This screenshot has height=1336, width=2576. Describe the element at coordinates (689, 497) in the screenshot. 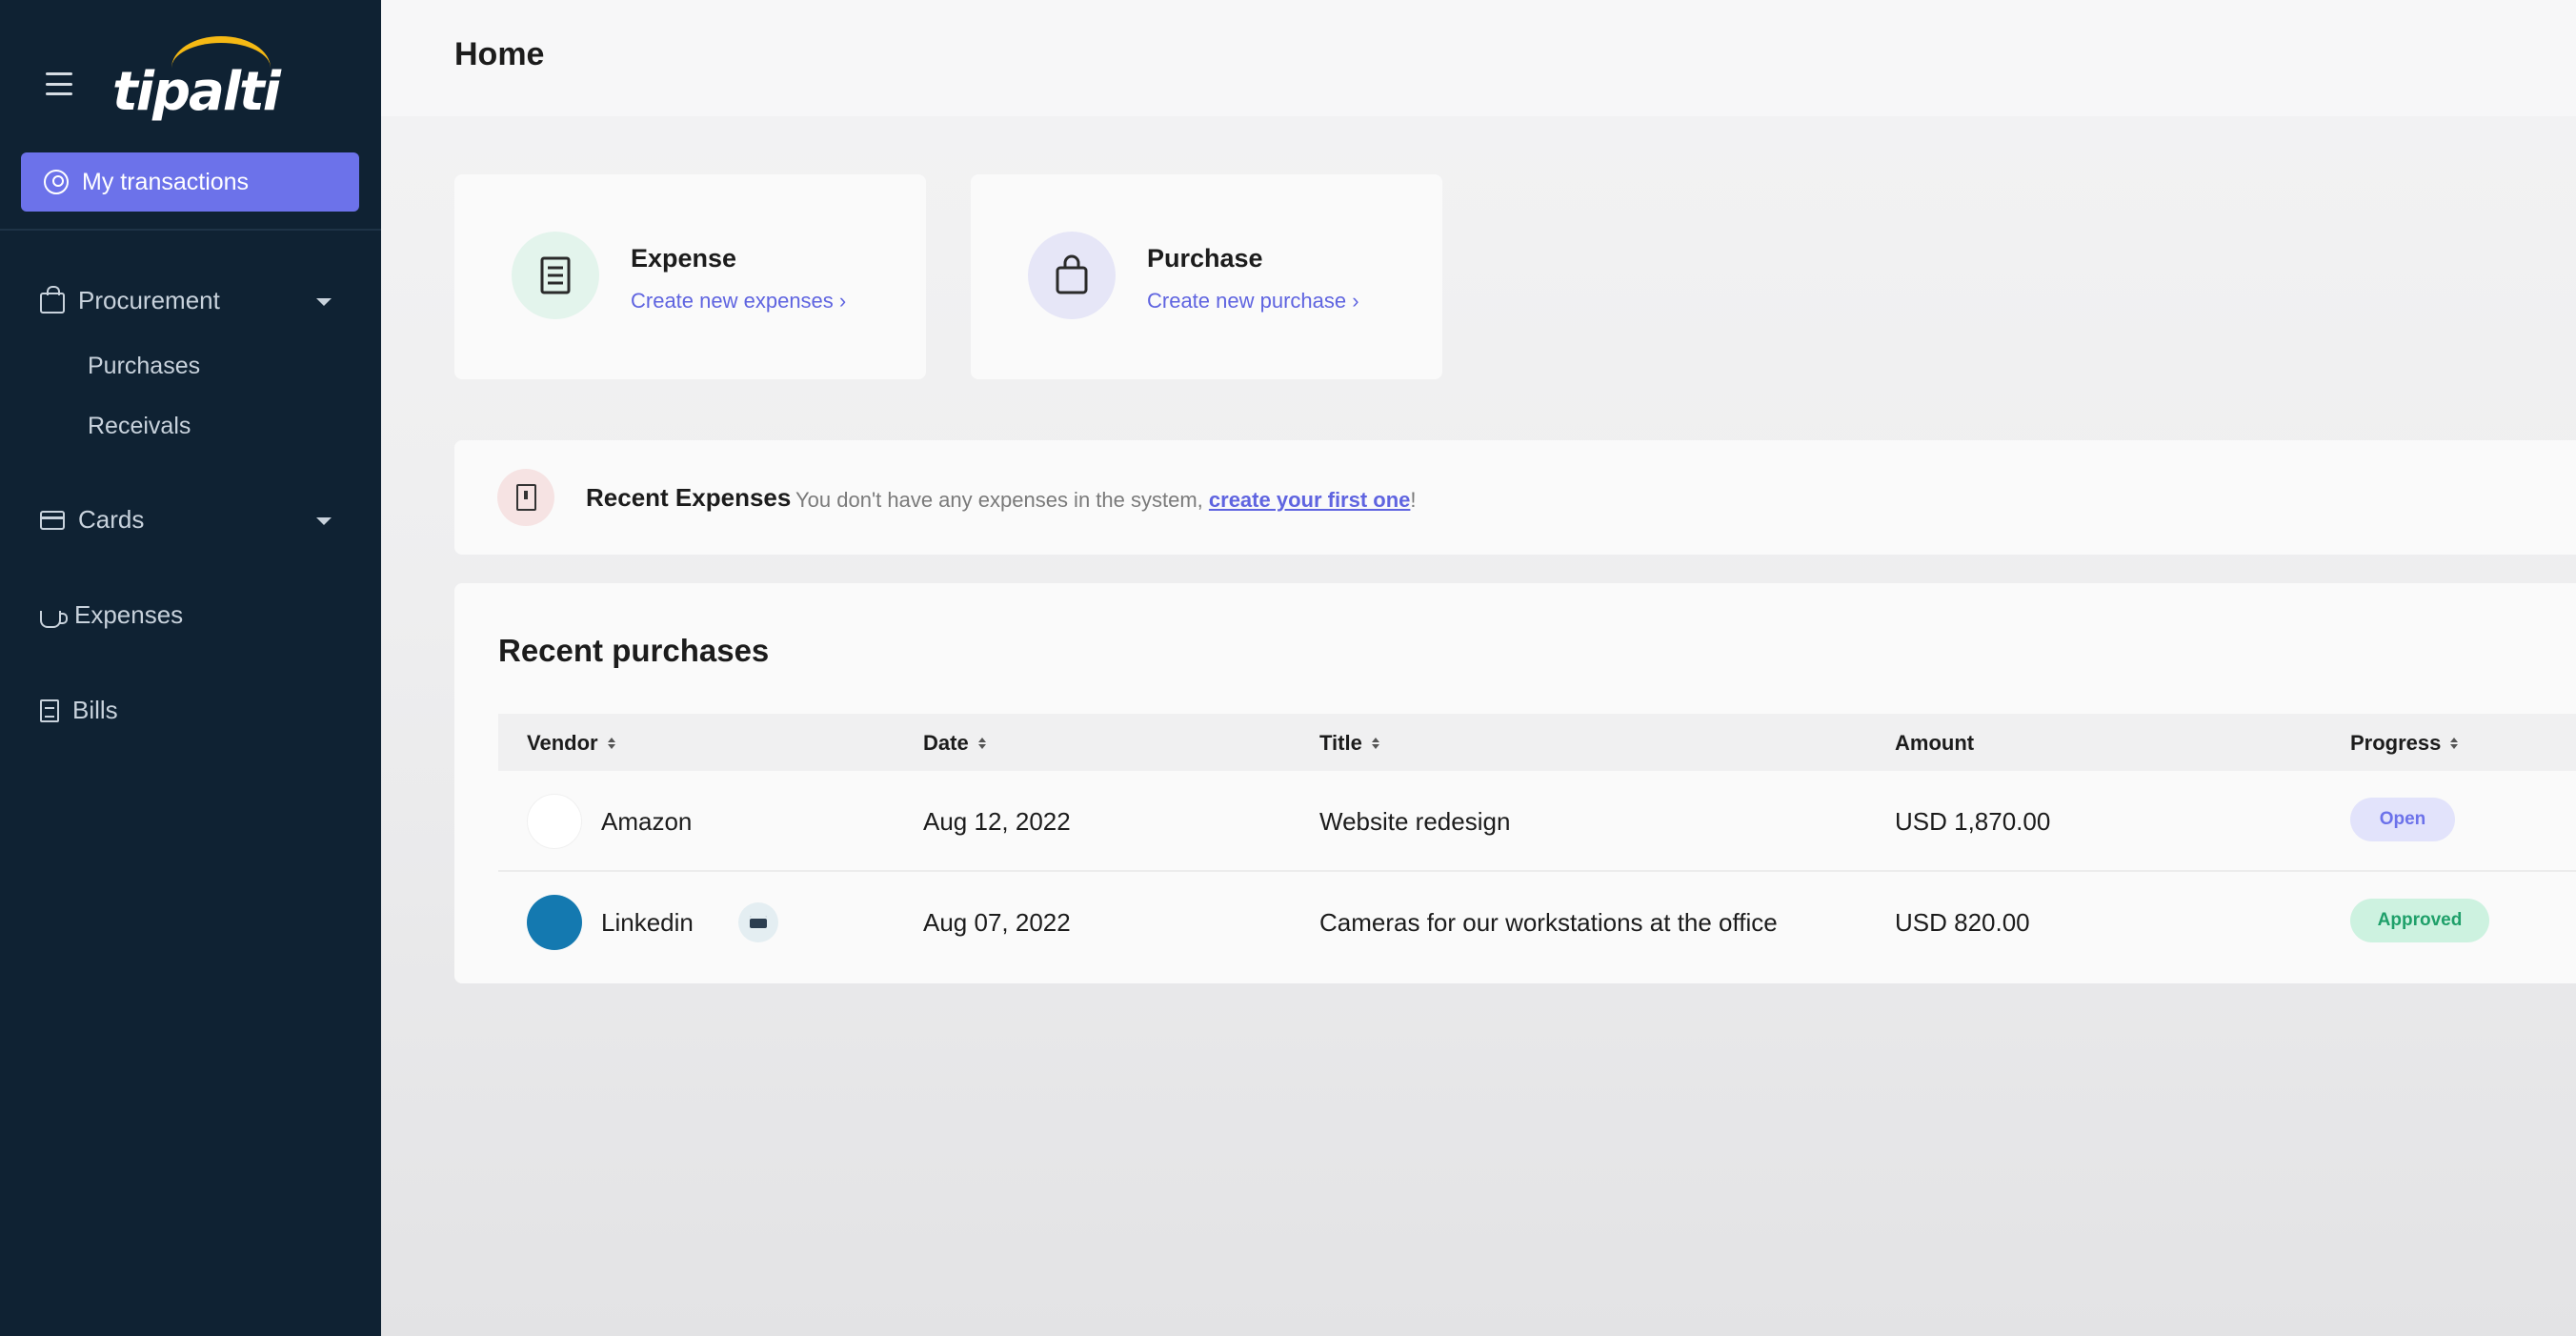

I see `recent-expenses-title: Recent Expenses` at that location.